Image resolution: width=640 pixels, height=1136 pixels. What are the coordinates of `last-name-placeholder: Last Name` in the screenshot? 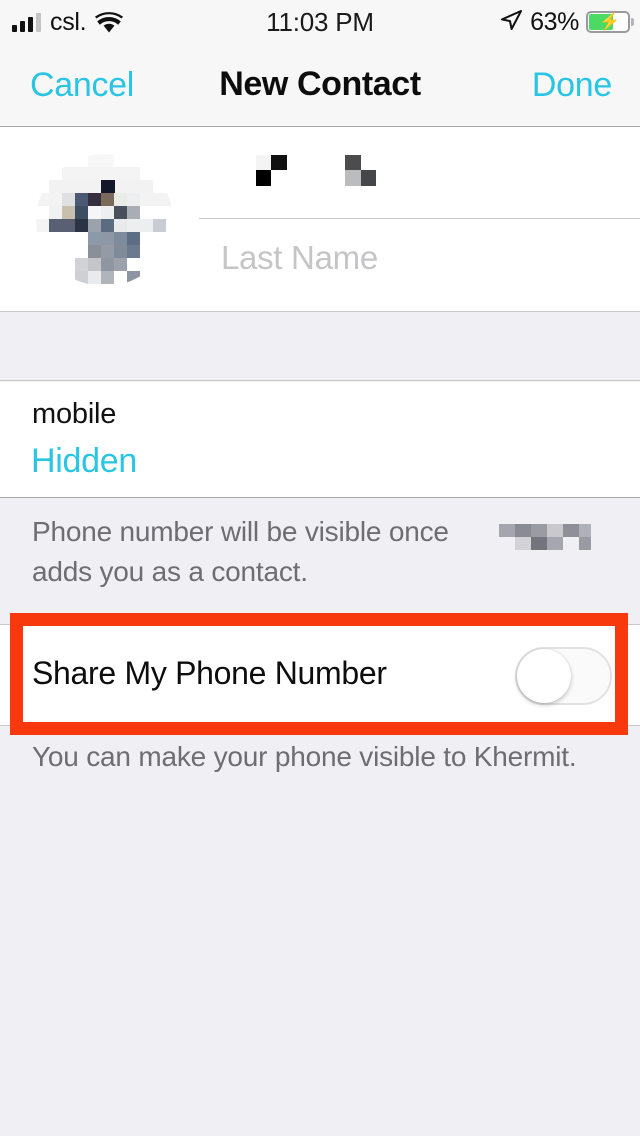 It's located at (299, 257).